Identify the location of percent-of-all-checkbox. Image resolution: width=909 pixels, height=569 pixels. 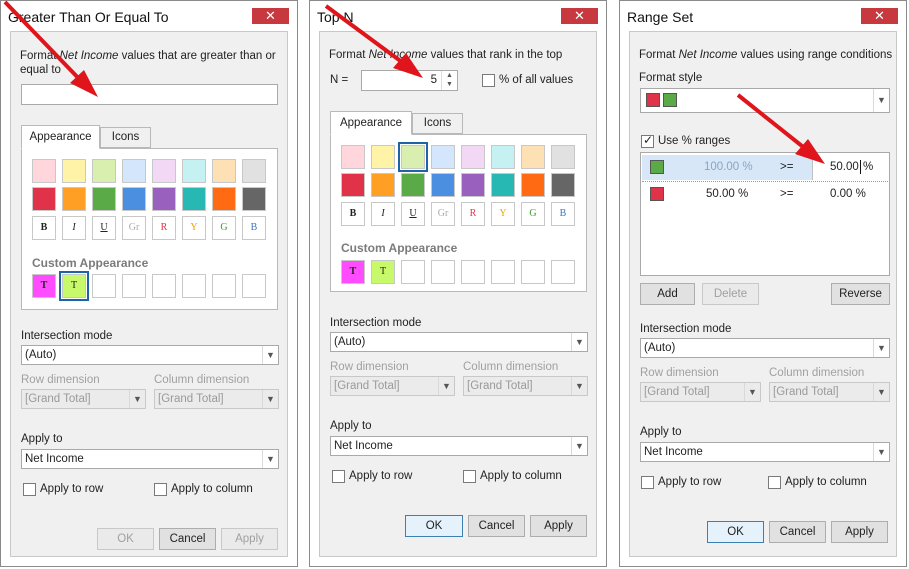
(488, 80).